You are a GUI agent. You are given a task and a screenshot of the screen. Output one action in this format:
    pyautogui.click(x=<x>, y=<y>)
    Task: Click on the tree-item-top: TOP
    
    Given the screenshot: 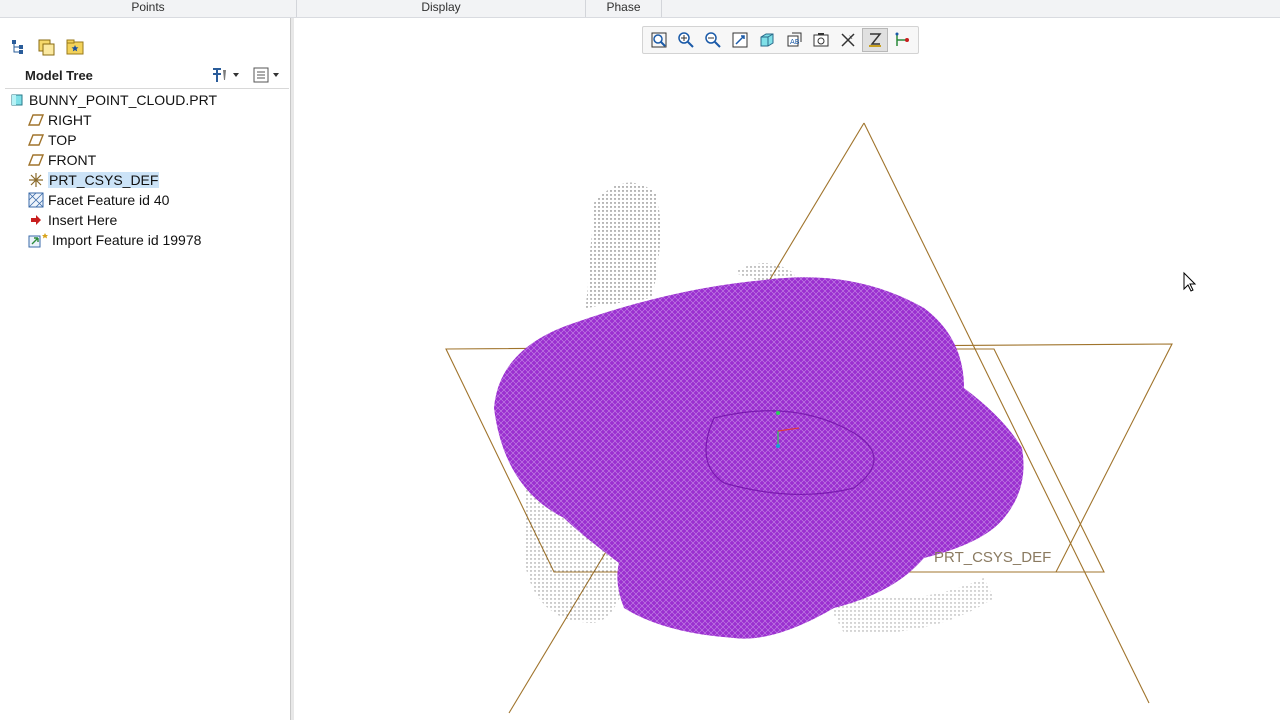 What is the action you would take?
    pyautogui.click(x=145, y=140)
    